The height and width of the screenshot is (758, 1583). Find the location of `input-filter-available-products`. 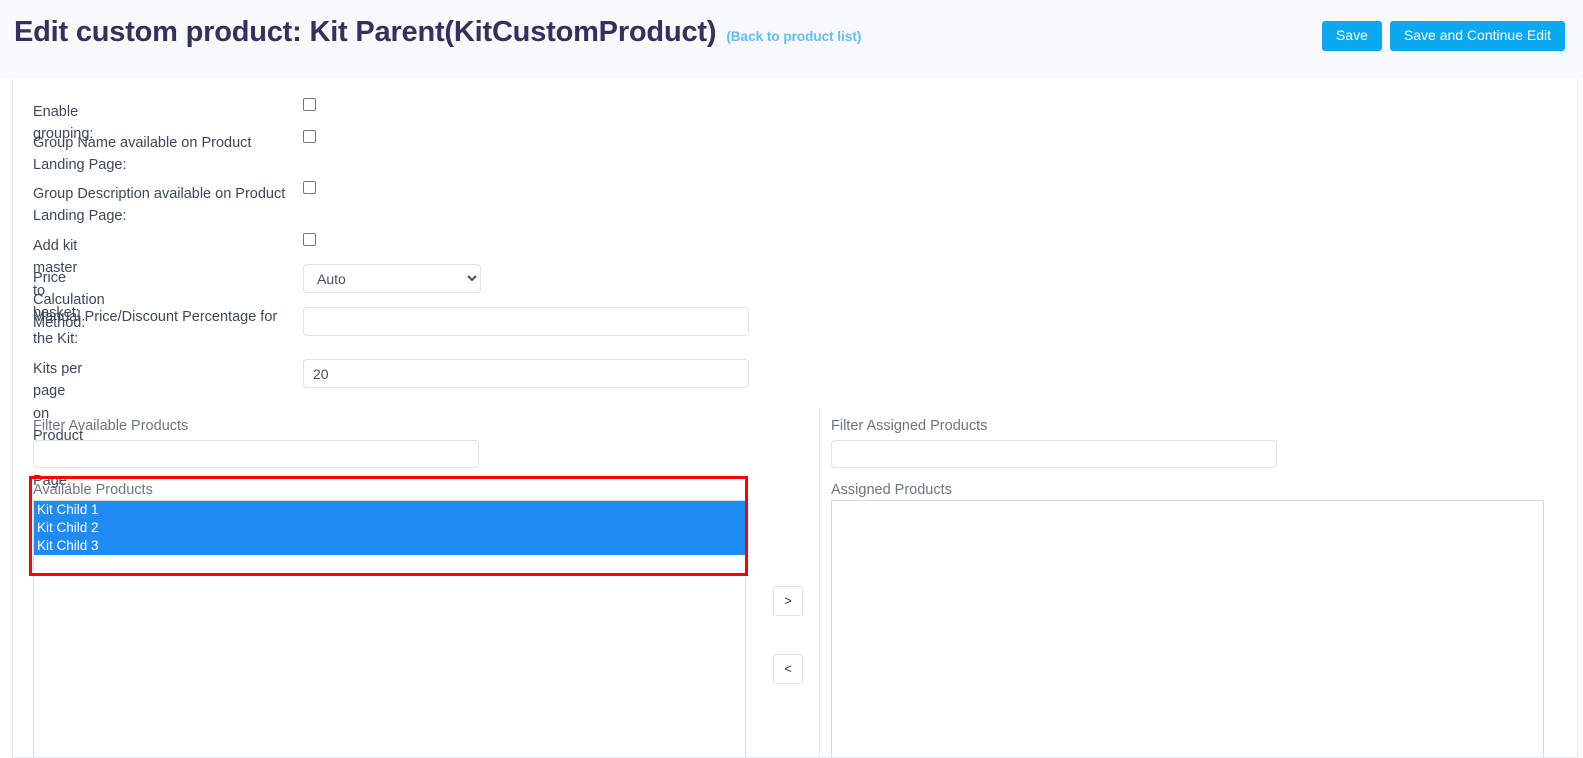

input-filter-available-products is located at coordinates (256, 454).